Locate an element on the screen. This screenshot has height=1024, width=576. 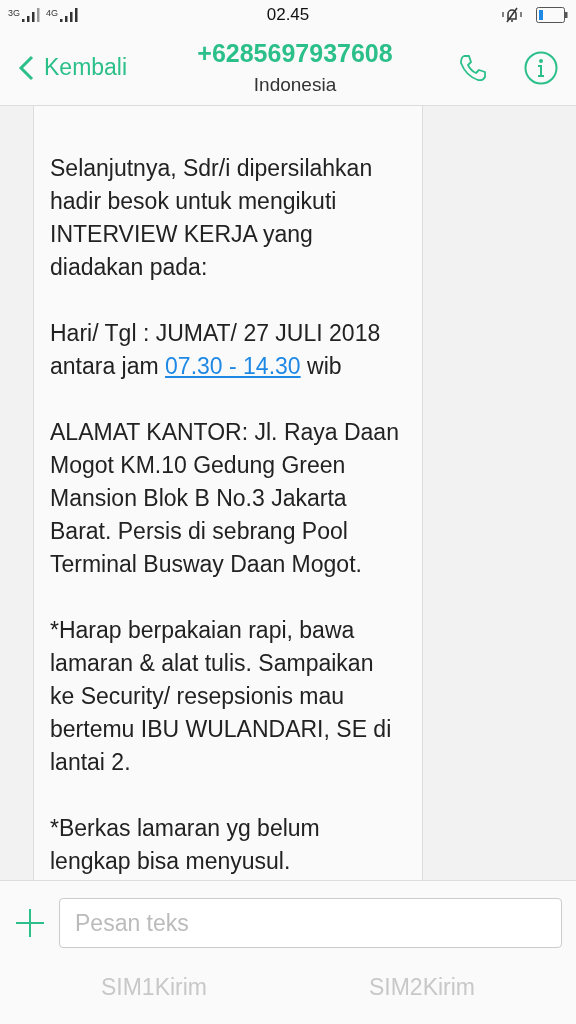
message-paragraph: Selanjutnya, Sdr/i dipersilahkan hadir besok untuk mengikuti INTERVIEW KERJA yang diadakan pada: is located at coordinates (212, 218).